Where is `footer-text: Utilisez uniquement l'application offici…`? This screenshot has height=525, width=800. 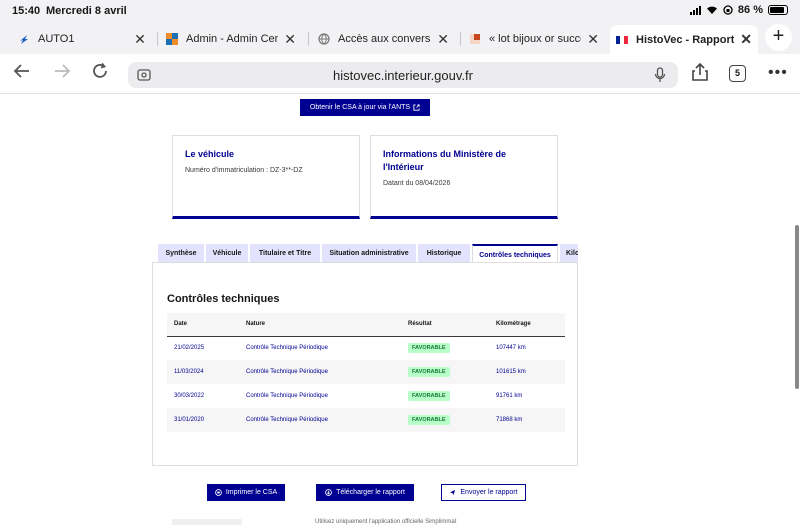
footer-text: Utilisez uniquement l'application offici… is located at coordinates (386, 522).